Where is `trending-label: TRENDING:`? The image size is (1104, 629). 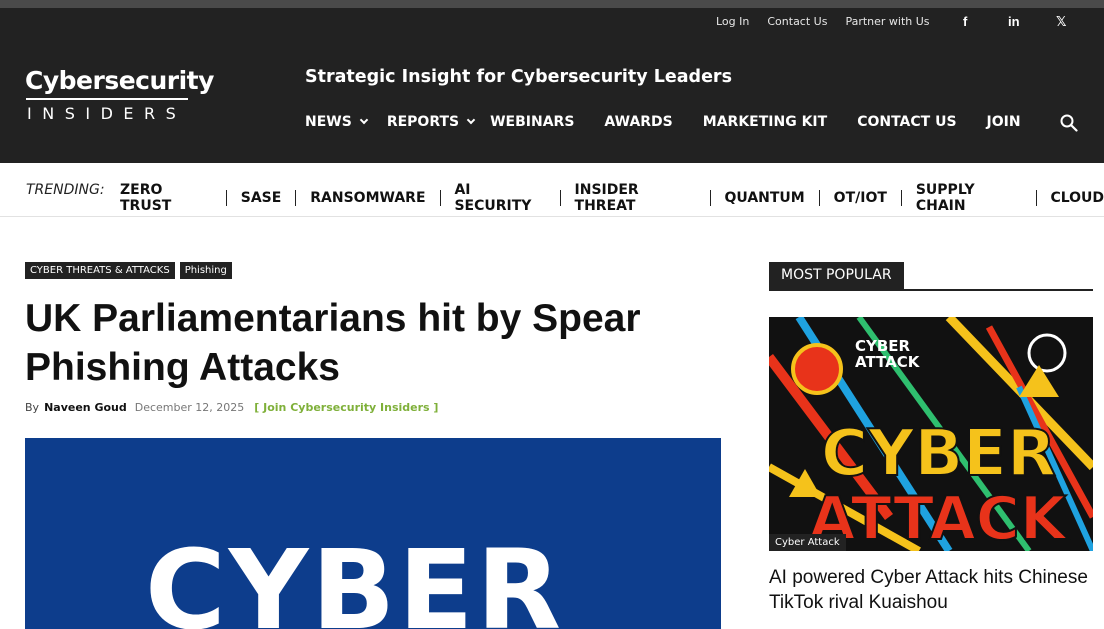
trending-label: TRENDING: is located at coordinates (65, 190).